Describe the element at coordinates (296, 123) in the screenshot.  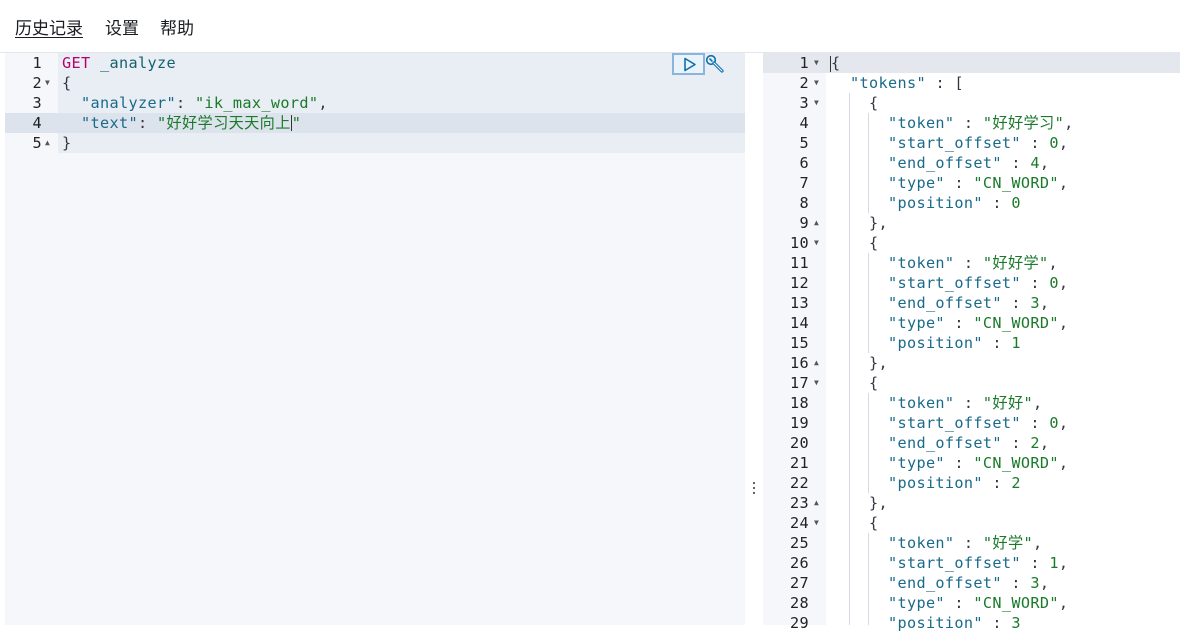
I see `closing-quote: "` at that location.